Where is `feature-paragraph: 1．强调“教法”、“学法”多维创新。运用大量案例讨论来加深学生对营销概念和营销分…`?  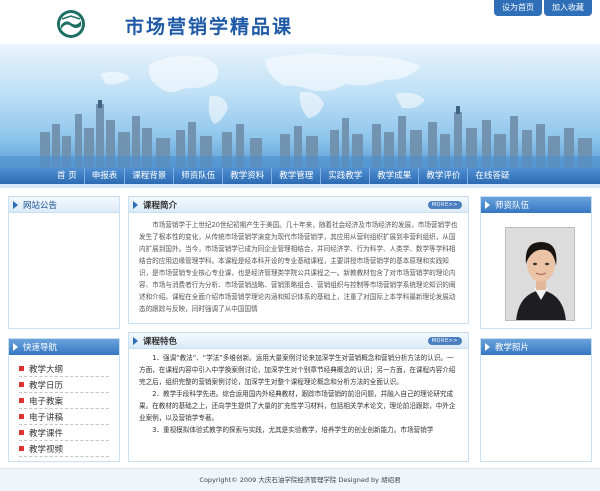
feature-paragraph: 1．强调“教法”、“学法”多维创新。运用大量案例讨论来加深学生对营销概念和营销分… is located at coordinates (297, 370).